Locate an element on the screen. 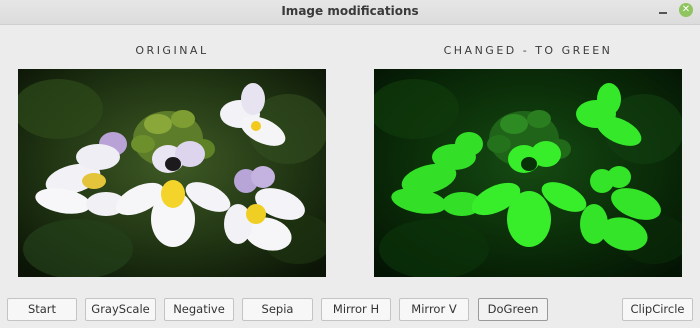 This screenshot has width=700, height=328. grayscale-button: GrayScale is located at coordinates (120, 309).